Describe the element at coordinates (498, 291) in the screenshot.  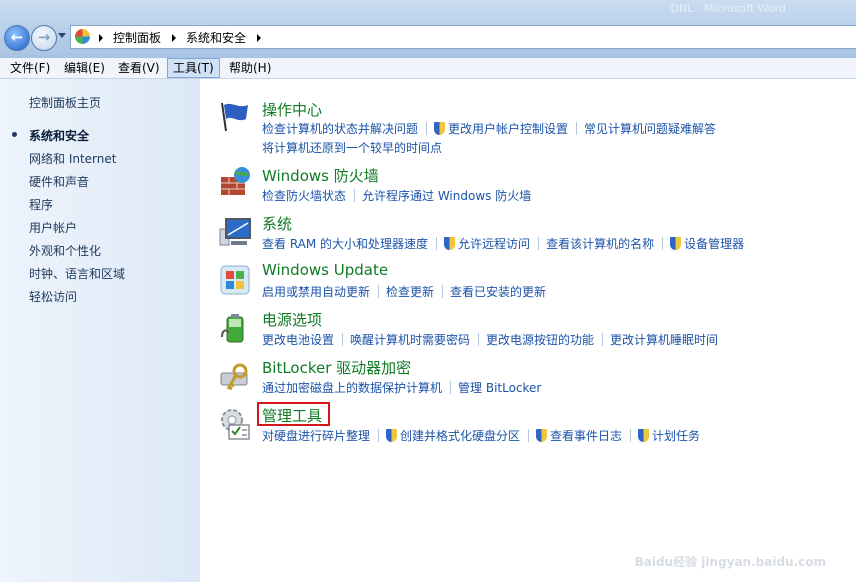
I see `task-link: 查看已安装的更新` at that location.